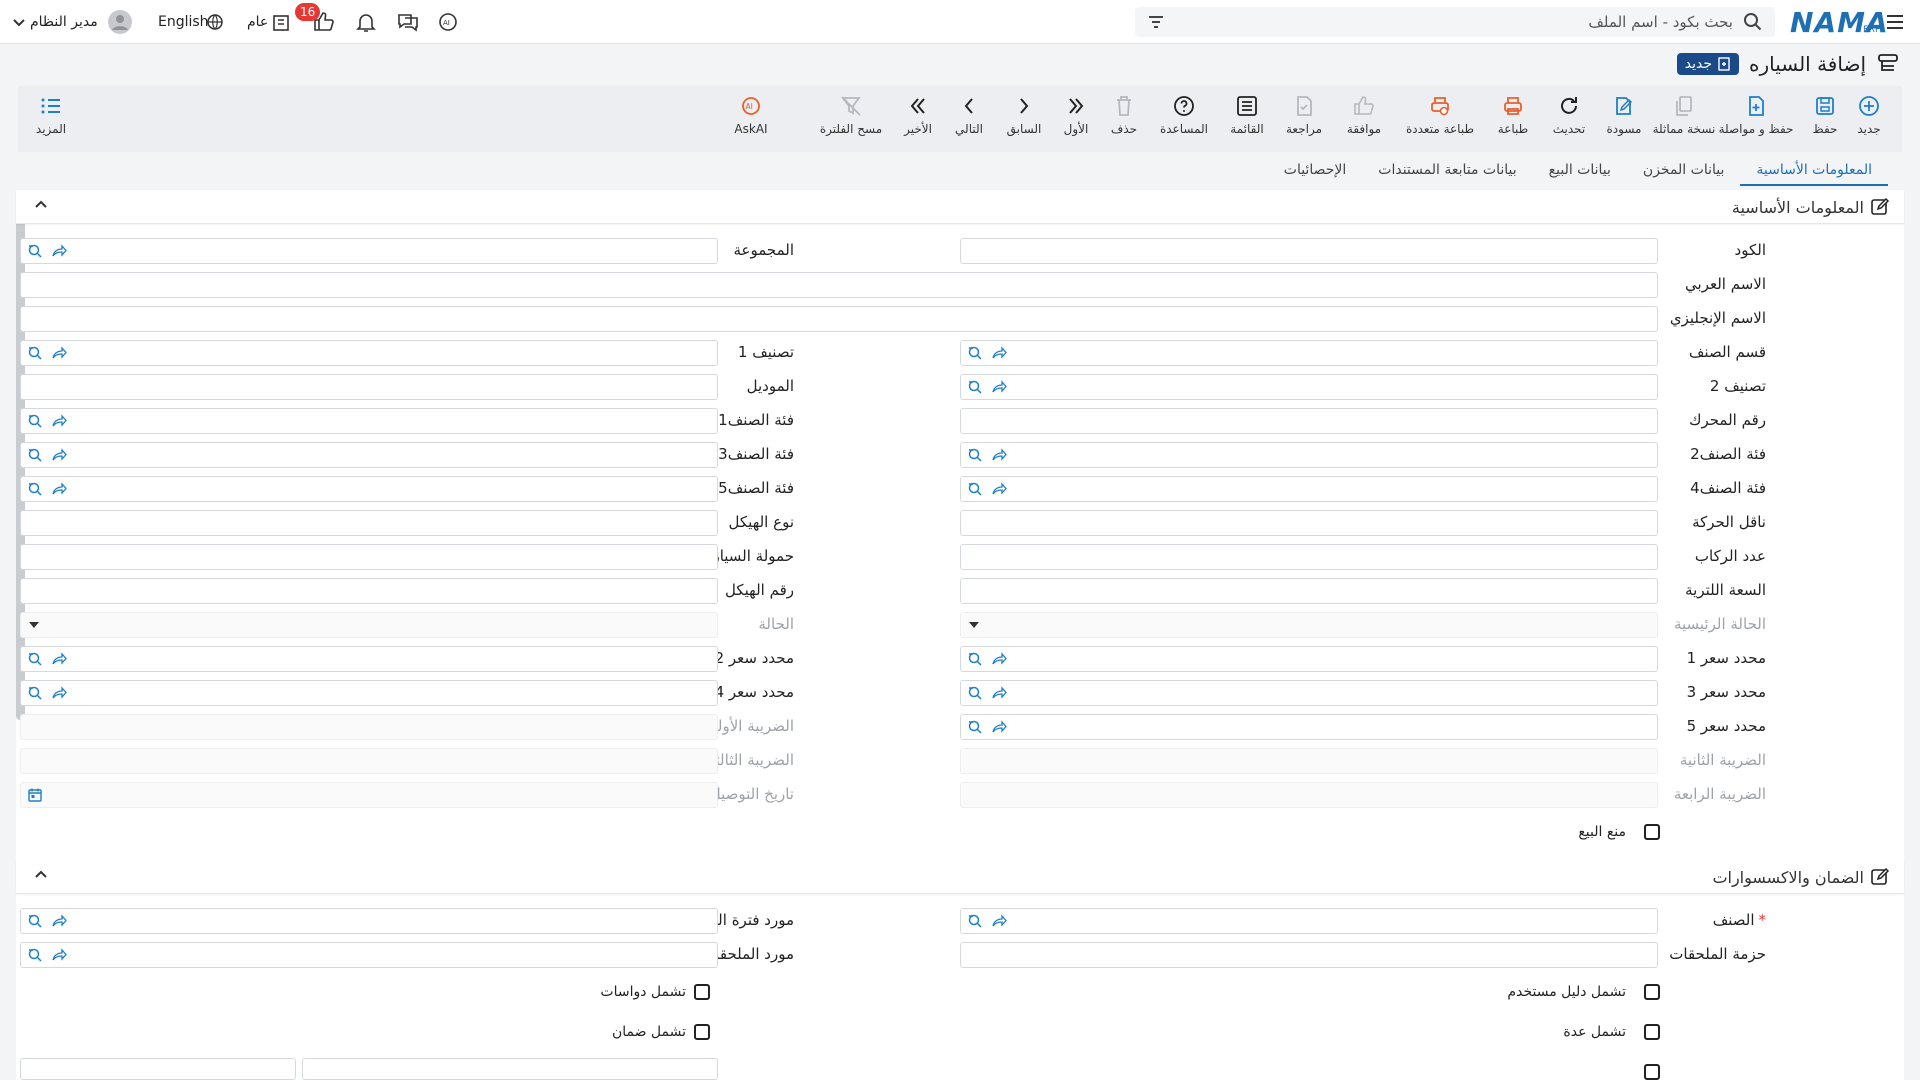  I want to click on duplicate-button: نسخة مماثلة, so click(1684, 115).